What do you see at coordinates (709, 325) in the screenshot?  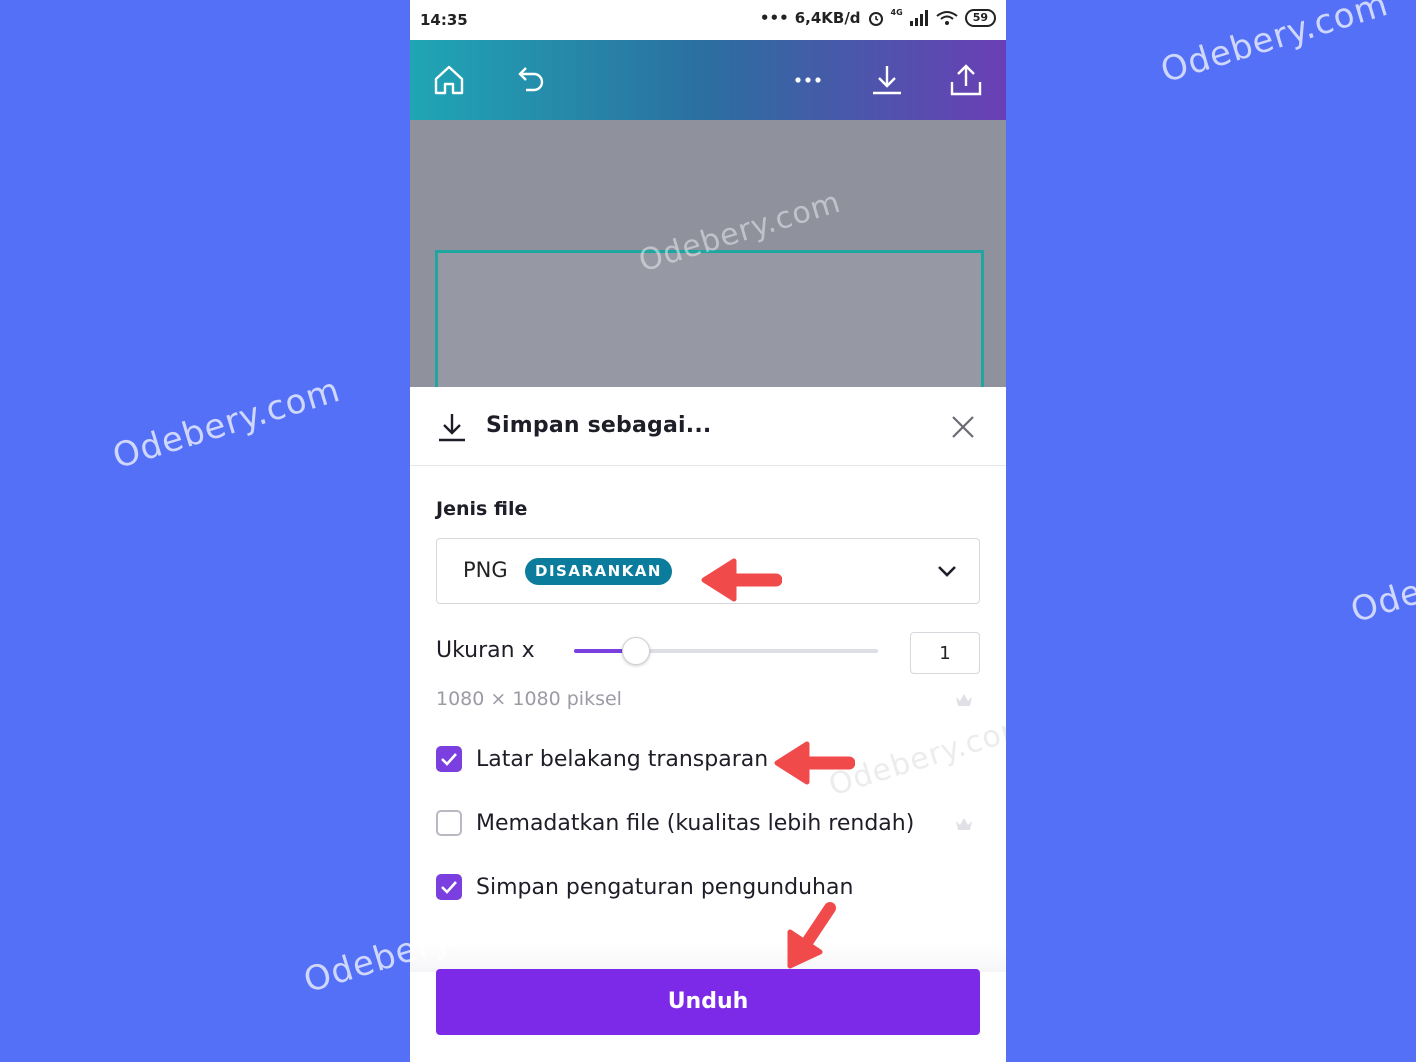 I see `design-page` at bounding box center [709, 325].